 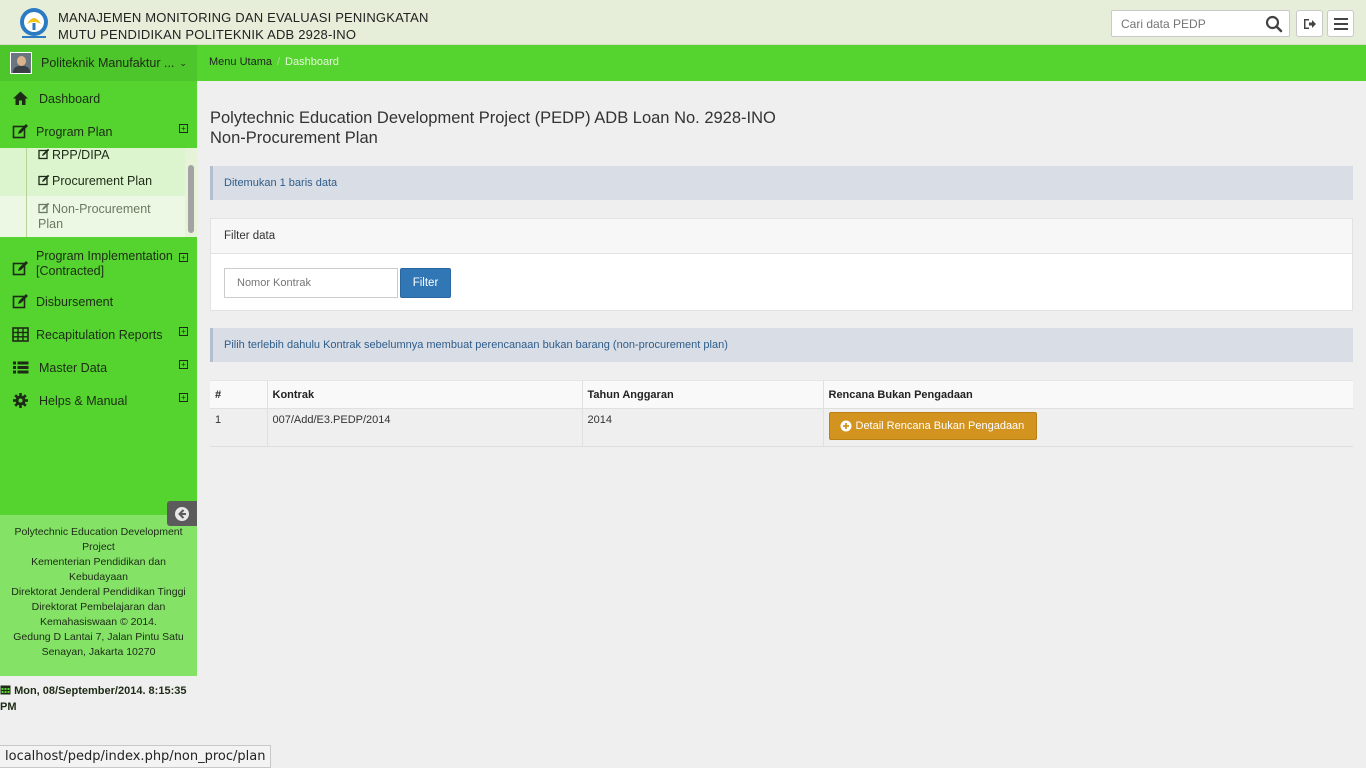 What do you see at coordinates (781, 183) in the screenshot?
I see `result-count-alert: Ditemukan 1 baris data` at bounding box center [781, 183].